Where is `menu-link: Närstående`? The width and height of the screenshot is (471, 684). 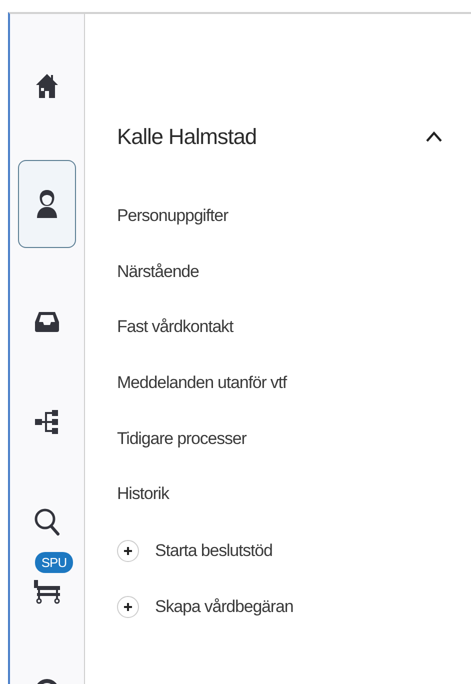
menu-link: Närstående is located at coordinates (158, 272).